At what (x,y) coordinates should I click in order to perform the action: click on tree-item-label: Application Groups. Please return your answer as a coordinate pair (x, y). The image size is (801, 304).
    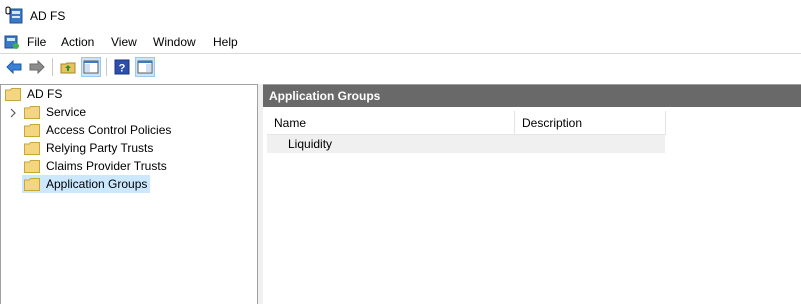
    Looking at the image, I should click on (97, 184).